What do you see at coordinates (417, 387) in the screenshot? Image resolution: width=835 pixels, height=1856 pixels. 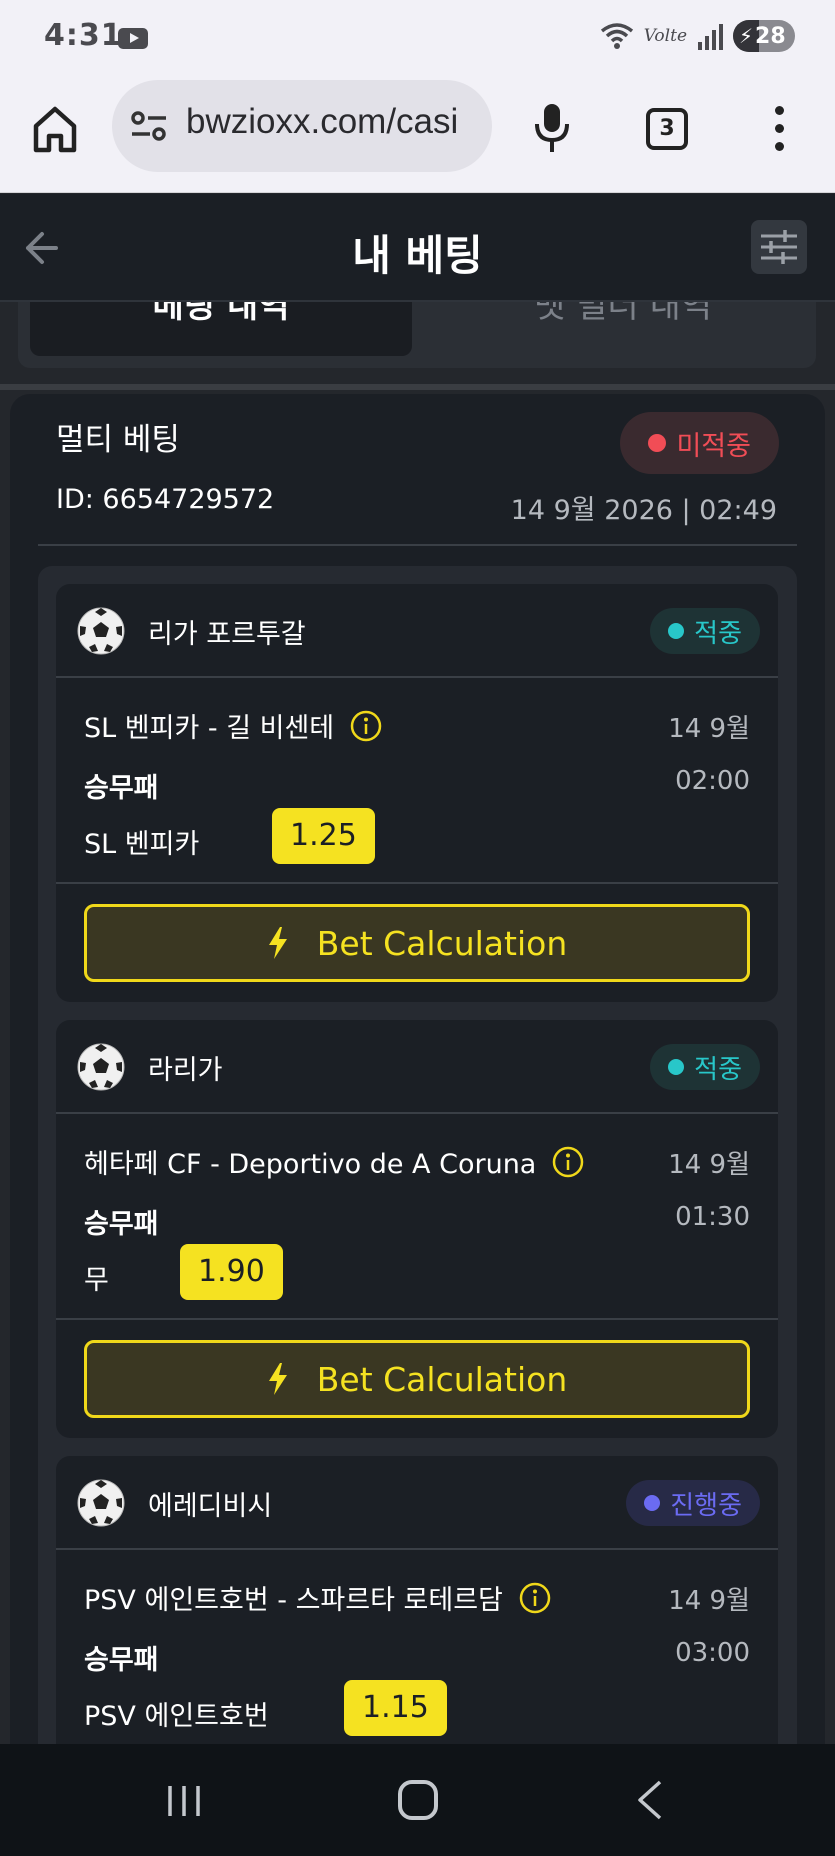 I see `section-divider` at bounding box center [417, 387].